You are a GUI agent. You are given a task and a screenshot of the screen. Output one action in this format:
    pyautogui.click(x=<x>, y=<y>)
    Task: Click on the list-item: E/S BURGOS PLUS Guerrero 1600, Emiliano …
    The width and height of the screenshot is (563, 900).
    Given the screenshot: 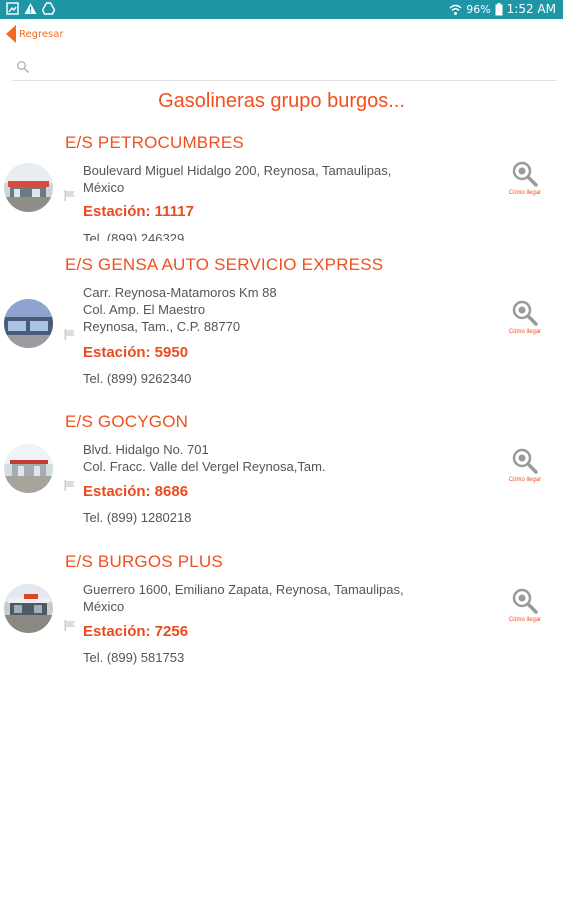 What is the action you would take?
    pyautogui.click(x=281, y=612)
    